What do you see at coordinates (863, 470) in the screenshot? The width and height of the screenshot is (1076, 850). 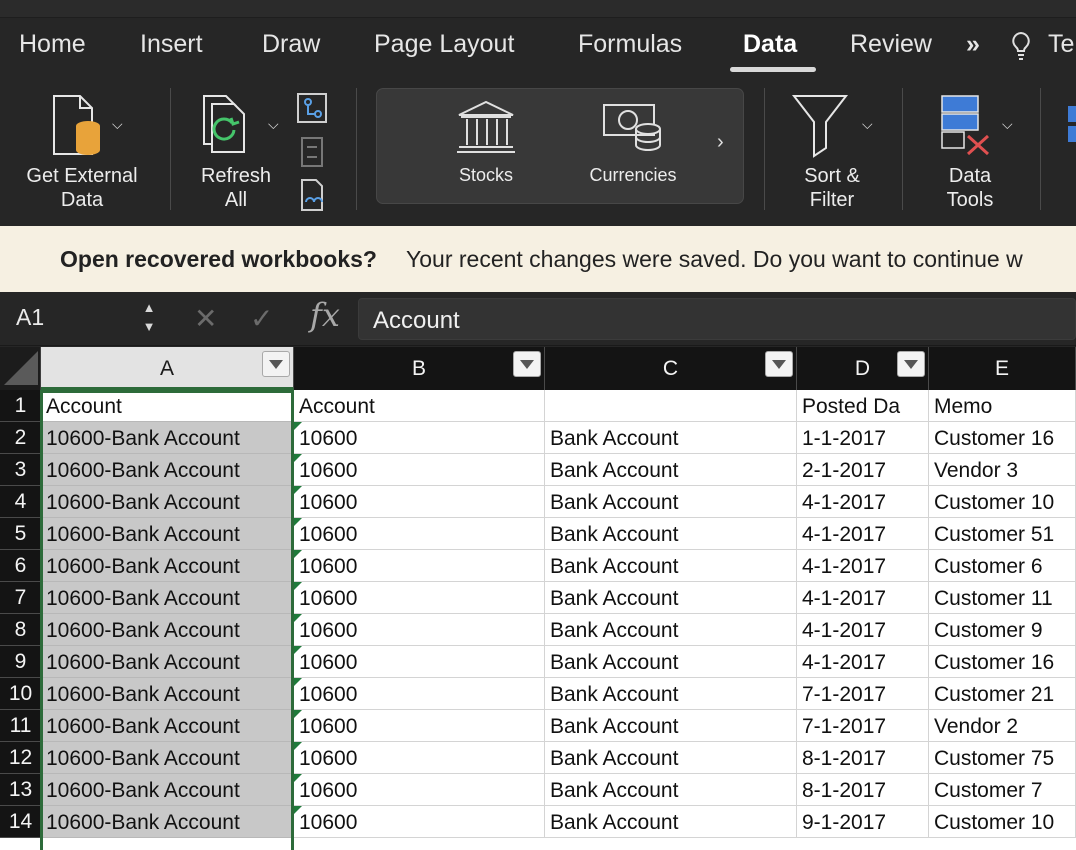 I see `table-cell: 2-1-2017` at bounding box center [863, 470].